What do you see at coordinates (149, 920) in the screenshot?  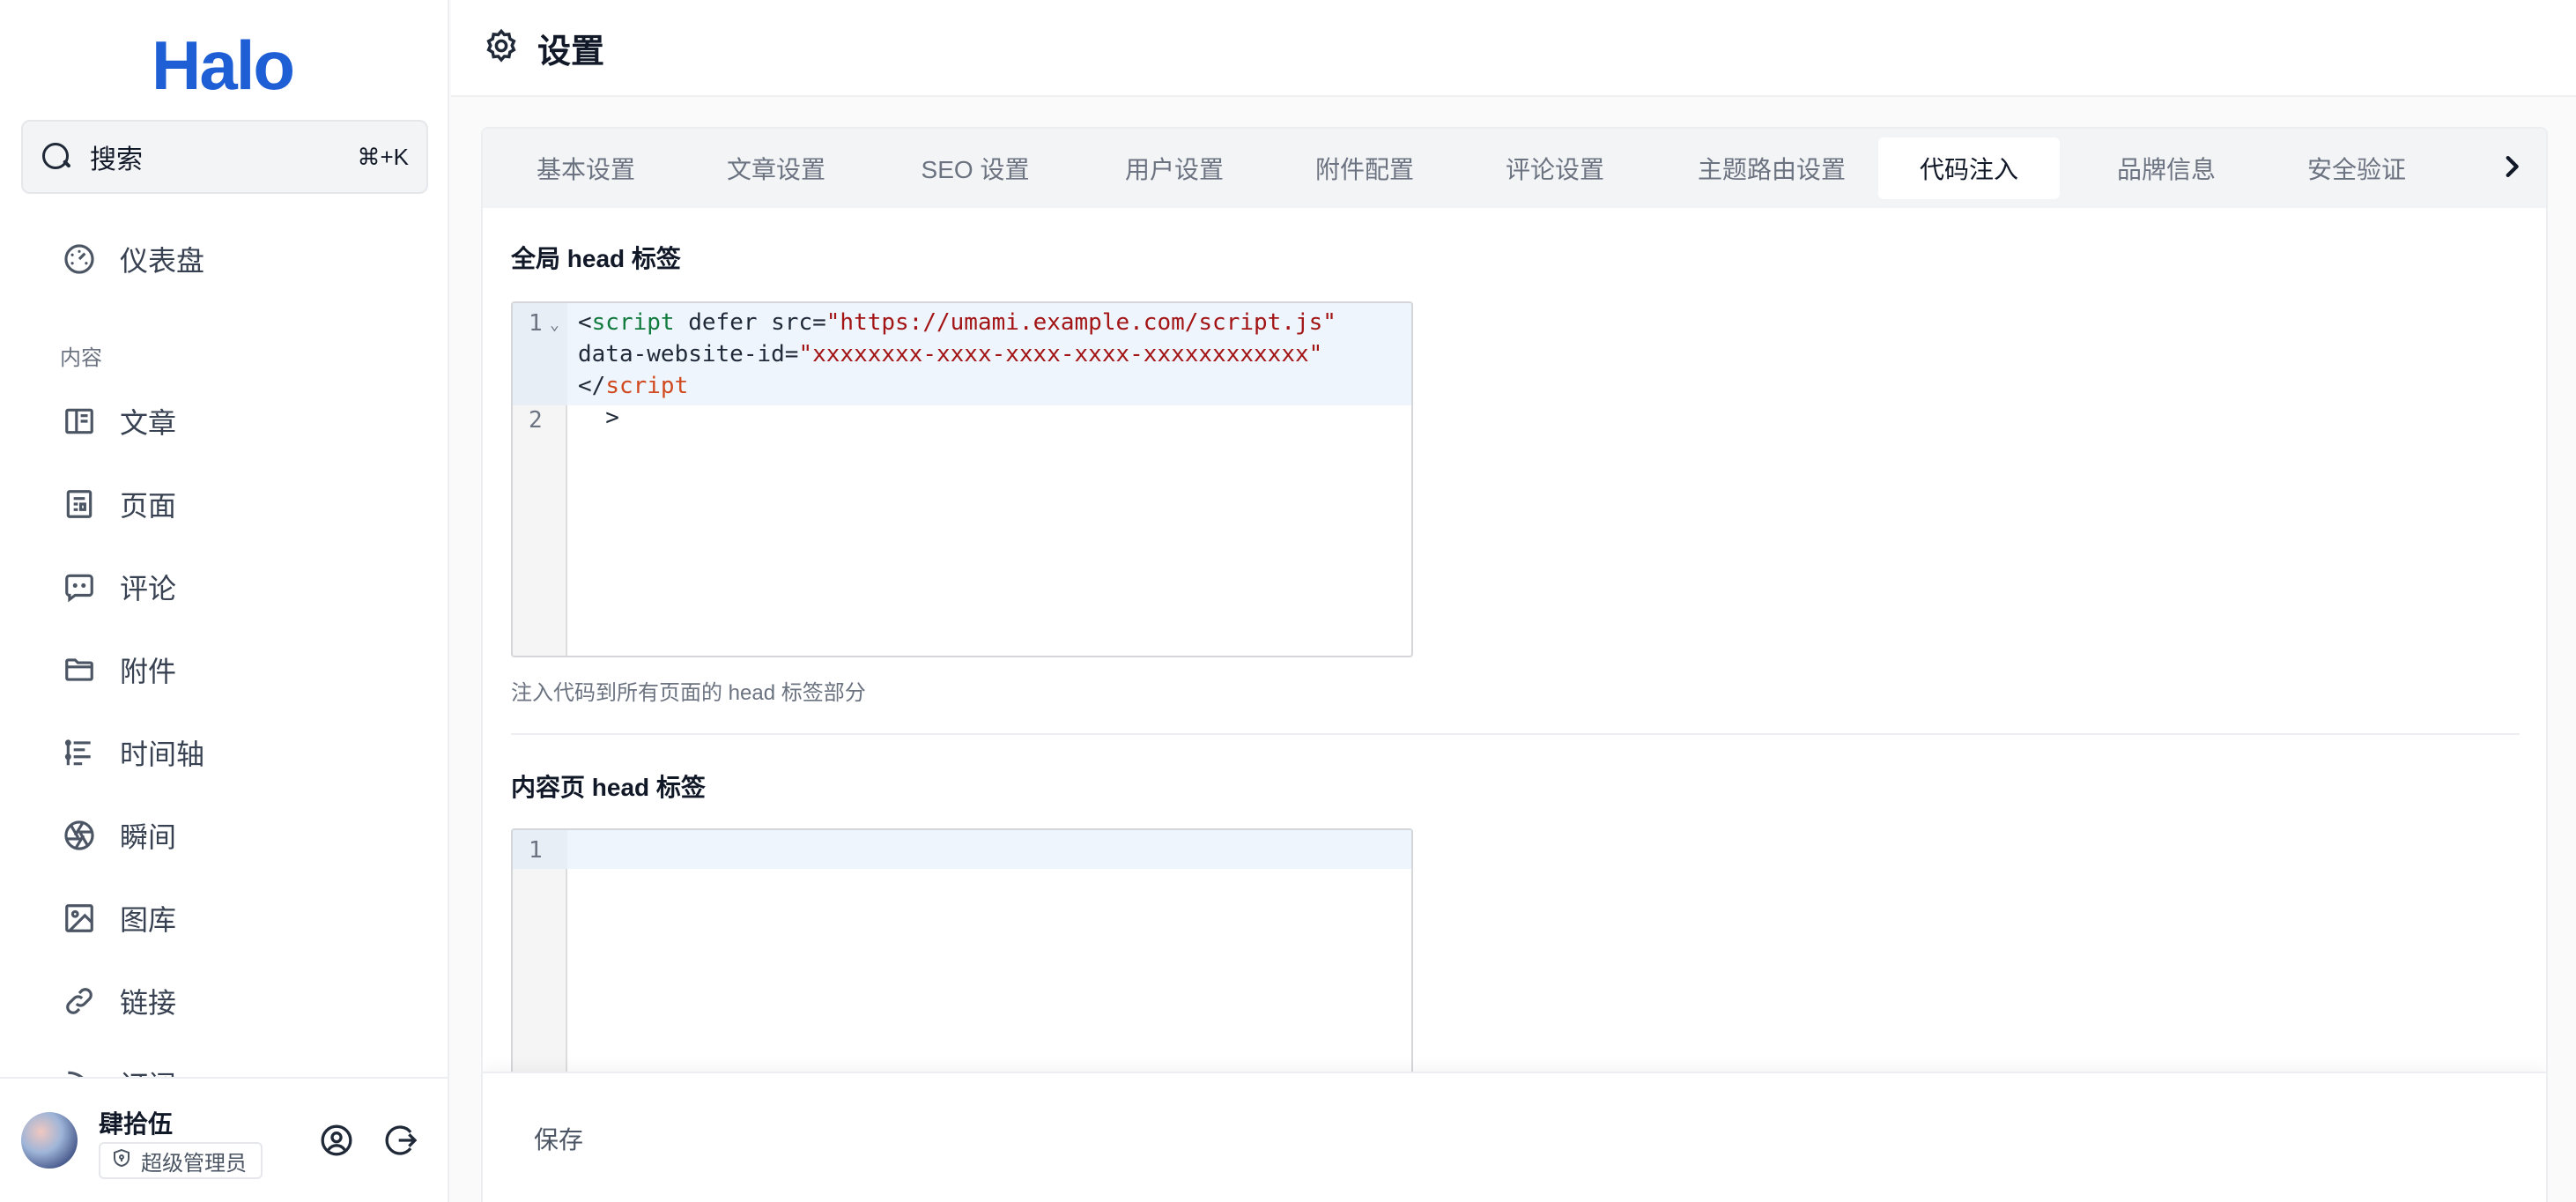 I see `sidebar-item-label: 图库` at bounding box center [149, 920].